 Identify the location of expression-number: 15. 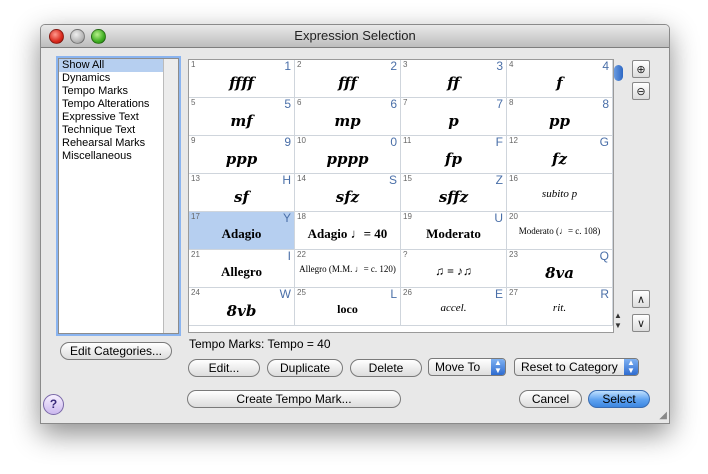
(407, 178).